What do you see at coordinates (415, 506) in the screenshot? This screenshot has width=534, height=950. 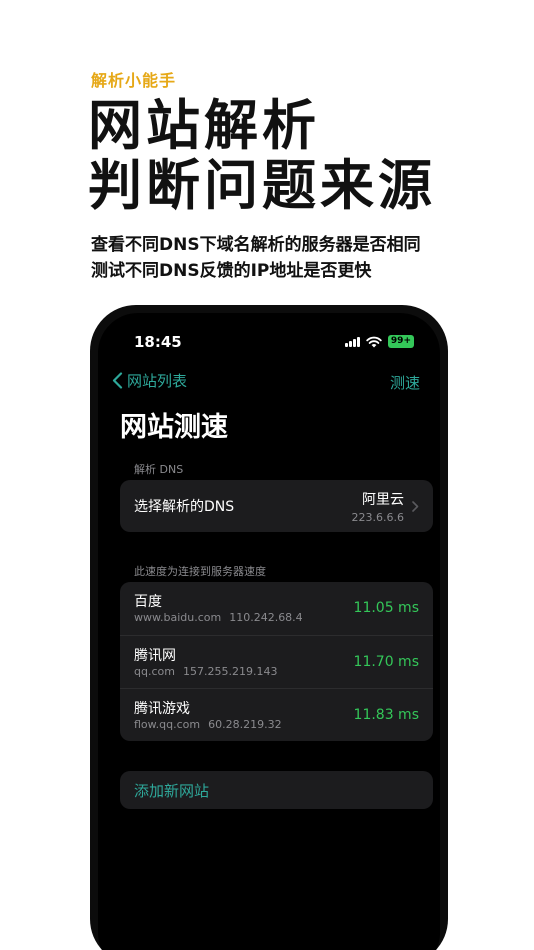 I see `chevron-right-icon` at bounding box center [415, 506].